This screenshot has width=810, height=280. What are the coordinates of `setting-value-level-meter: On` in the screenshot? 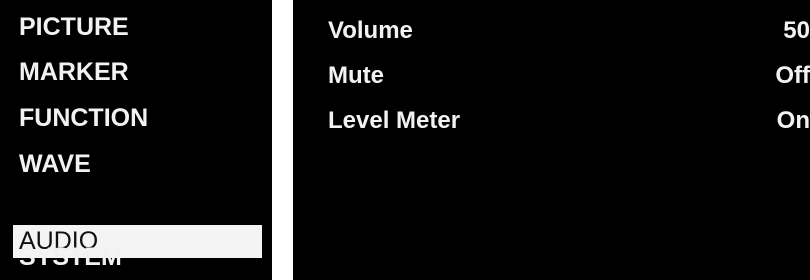 It's located at (793, 120).